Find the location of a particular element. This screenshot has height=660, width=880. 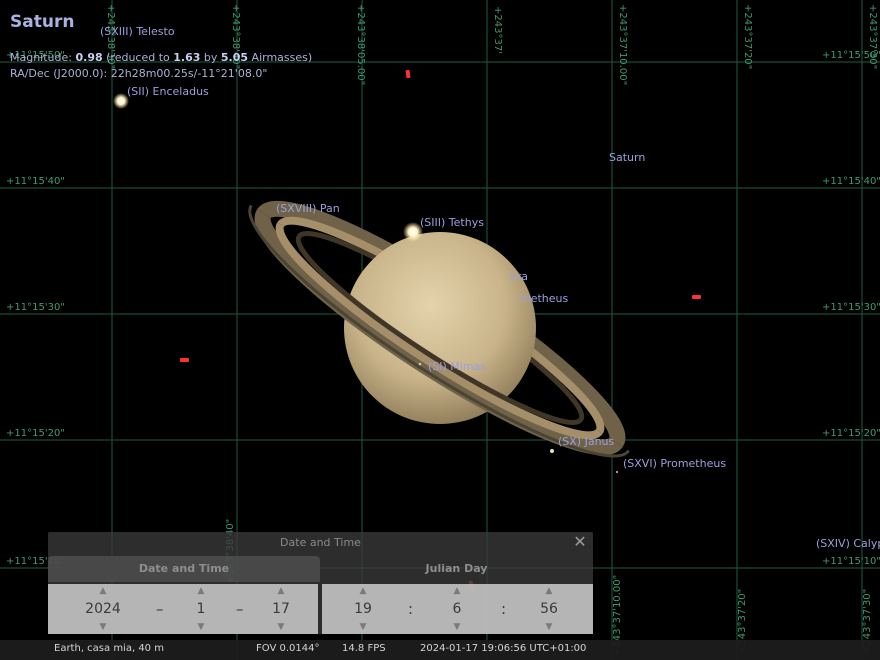

label-mimas: (SI) Mimas is located at coordinates (457, 366).